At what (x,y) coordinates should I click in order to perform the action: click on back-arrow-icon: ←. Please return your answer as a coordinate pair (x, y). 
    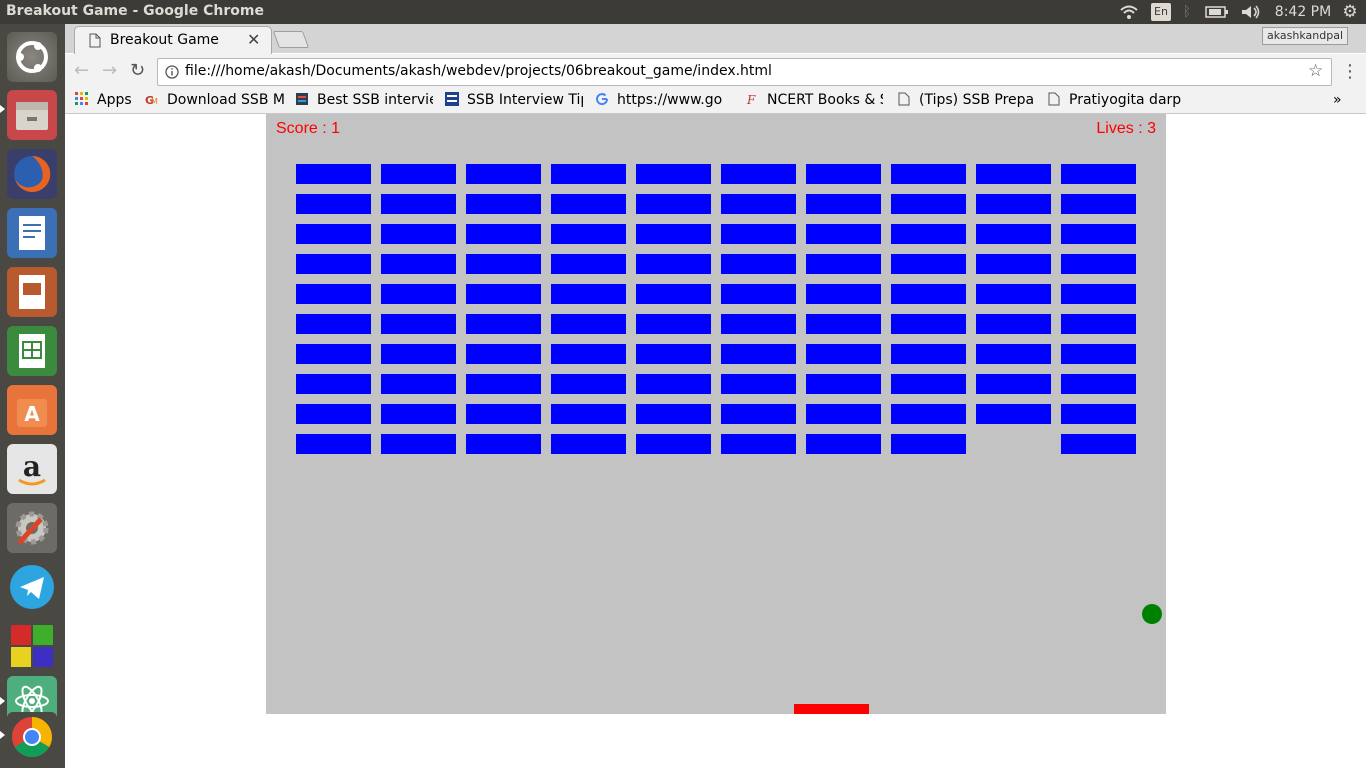
    Looking at the image, I should click on (81, 70).